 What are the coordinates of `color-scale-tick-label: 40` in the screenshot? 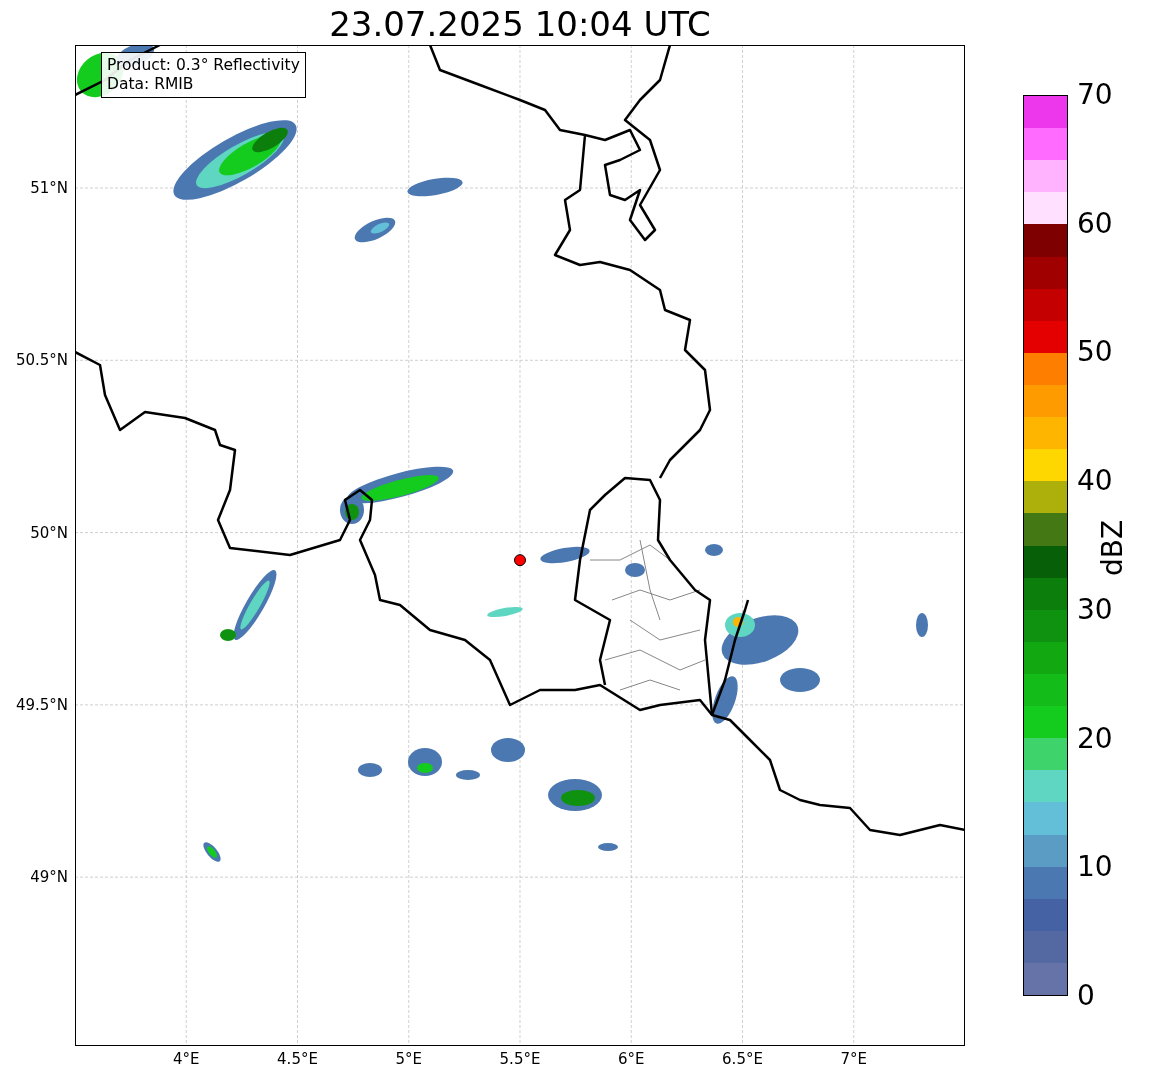 It's located at (1095, 481).